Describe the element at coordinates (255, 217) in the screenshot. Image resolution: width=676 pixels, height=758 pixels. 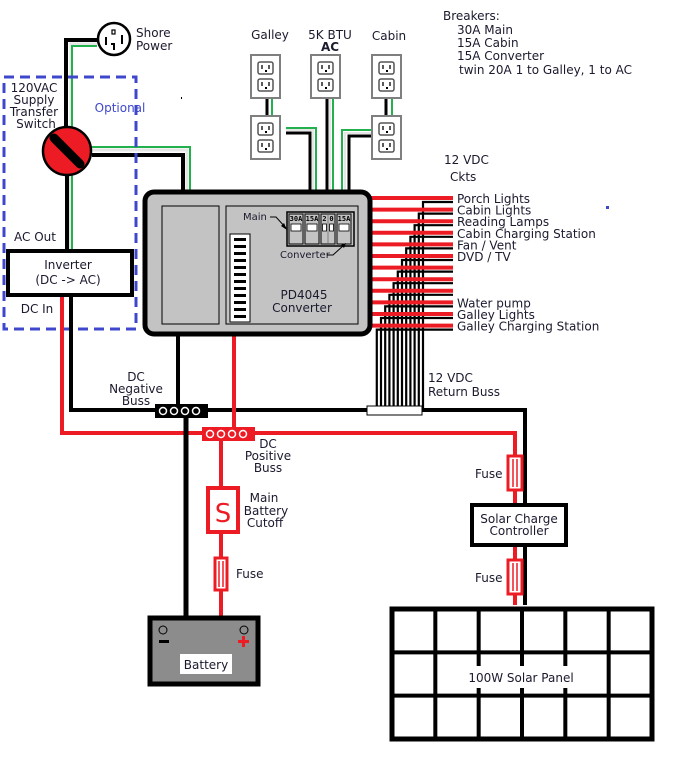
I see `breaker-main-label: Main` at that location.